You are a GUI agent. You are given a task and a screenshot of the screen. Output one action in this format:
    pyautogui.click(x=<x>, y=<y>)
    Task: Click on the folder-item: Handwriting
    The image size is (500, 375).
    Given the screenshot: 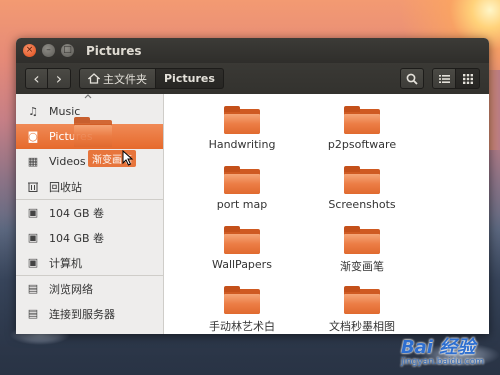 What is the action you would take?
    pyautogui.click(x=242, y=132)
    